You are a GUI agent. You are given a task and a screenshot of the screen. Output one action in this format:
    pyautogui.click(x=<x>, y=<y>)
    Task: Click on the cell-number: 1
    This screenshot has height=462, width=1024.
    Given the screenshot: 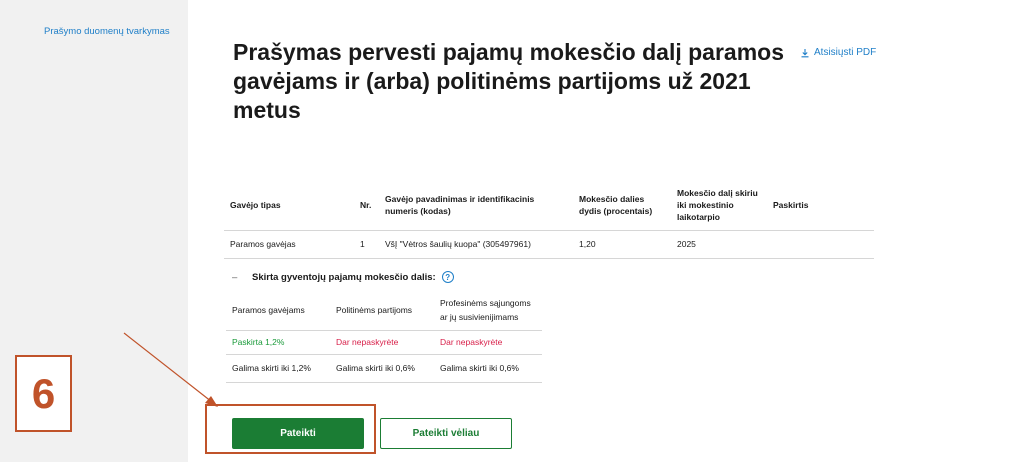 What is the action you would take?
    pyautogui.click(x=366, y=244)
    